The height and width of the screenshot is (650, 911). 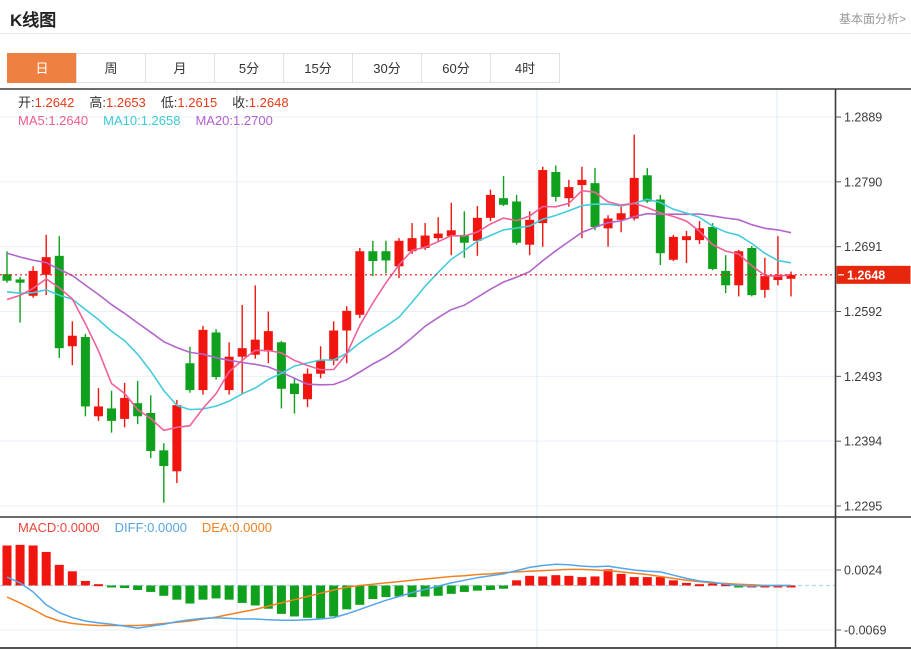 I want to click on price-header: 开:1.2642 高:1.2653 低:1.2615 收:1.2648, so click(x=161, y=101).